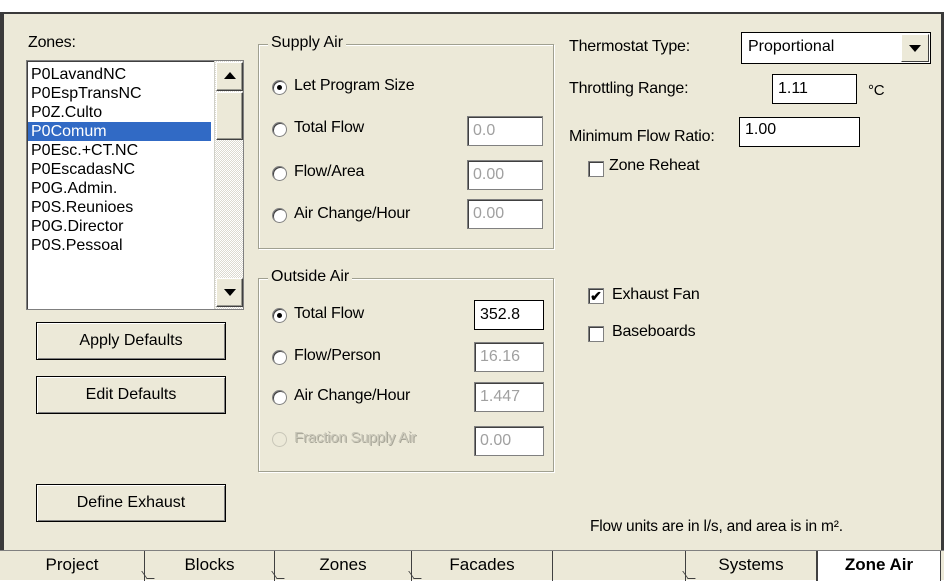  What do you see at coordinates (307, 43) in the screenshot?
I see `supply-air-title: Supply Air` at bounding box center [307, 43].